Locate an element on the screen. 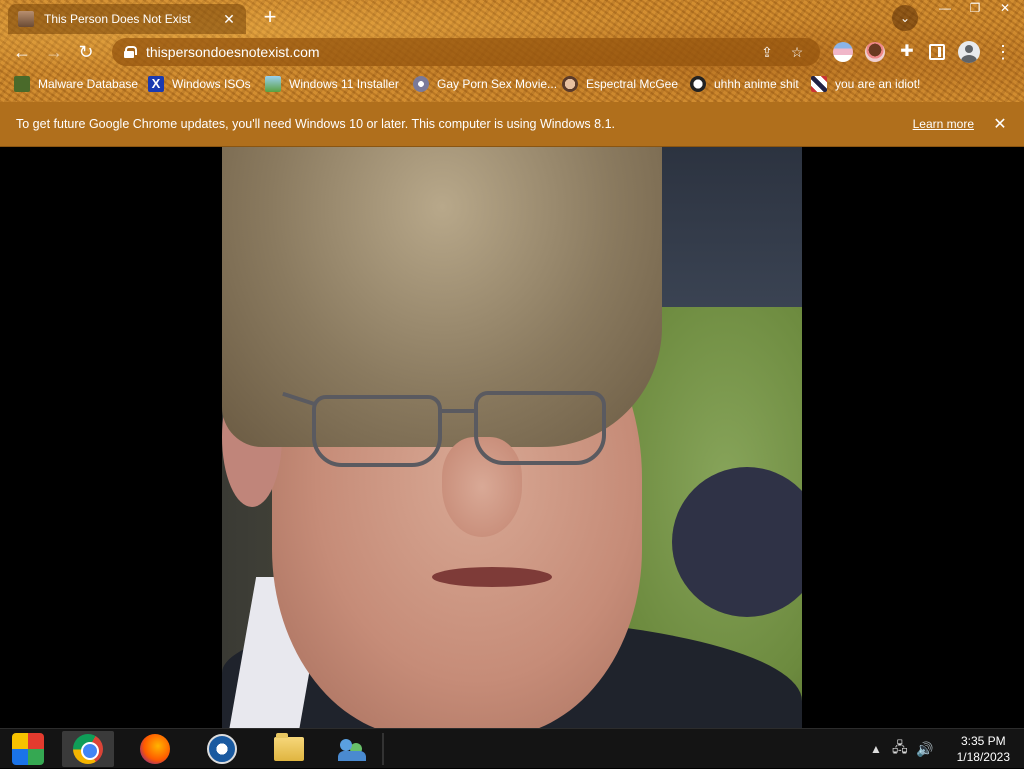 The width and height of the screenshot is (1024, 769). start-button is located at coordinates (28, 749).